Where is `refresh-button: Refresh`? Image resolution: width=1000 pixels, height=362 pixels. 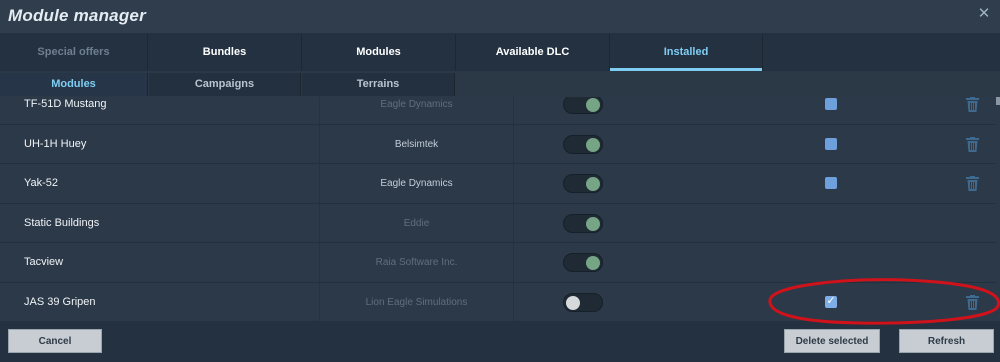 refresh-button: Refresh is located at coordinates (946, 341).